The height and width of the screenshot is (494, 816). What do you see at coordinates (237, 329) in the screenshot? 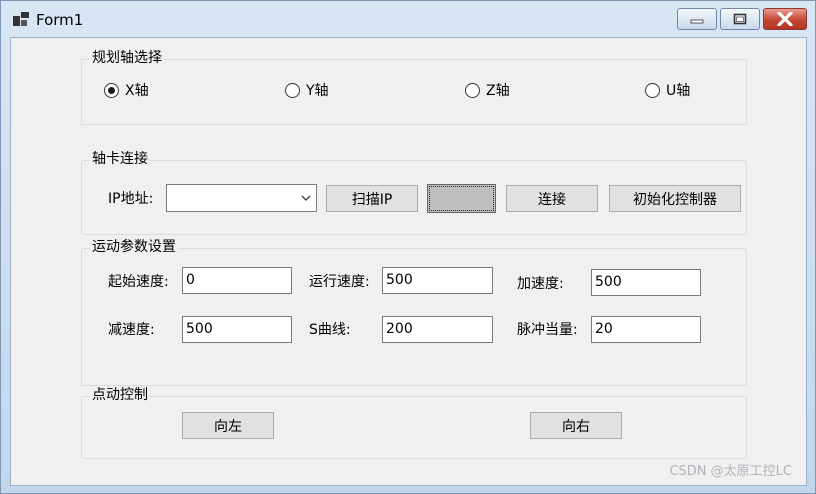
I see `decel-input: 500` at bounding box center [237, 329].